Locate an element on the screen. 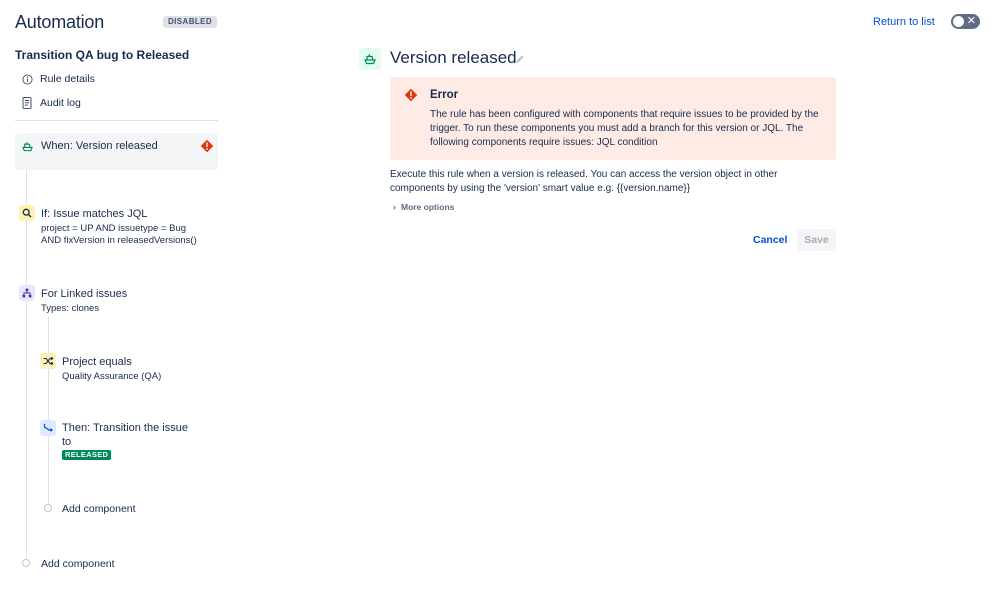 The height and width of the screenshot is (599, 999). branch-title: For Linked issues is located at coordinates (84, 294).